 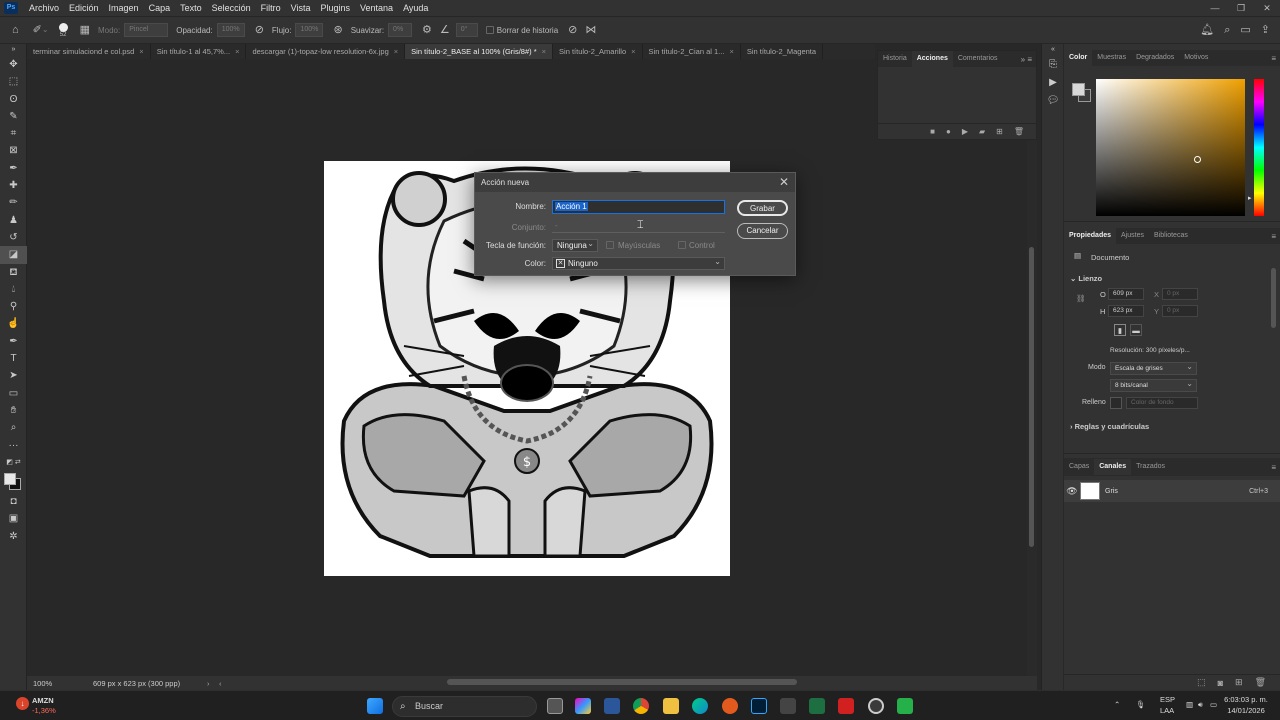 What do you see at coordinates (1153, 368) in the screenshot?
I see `color-mode-select: Escala de grises` at bounding box center [1153, 368].